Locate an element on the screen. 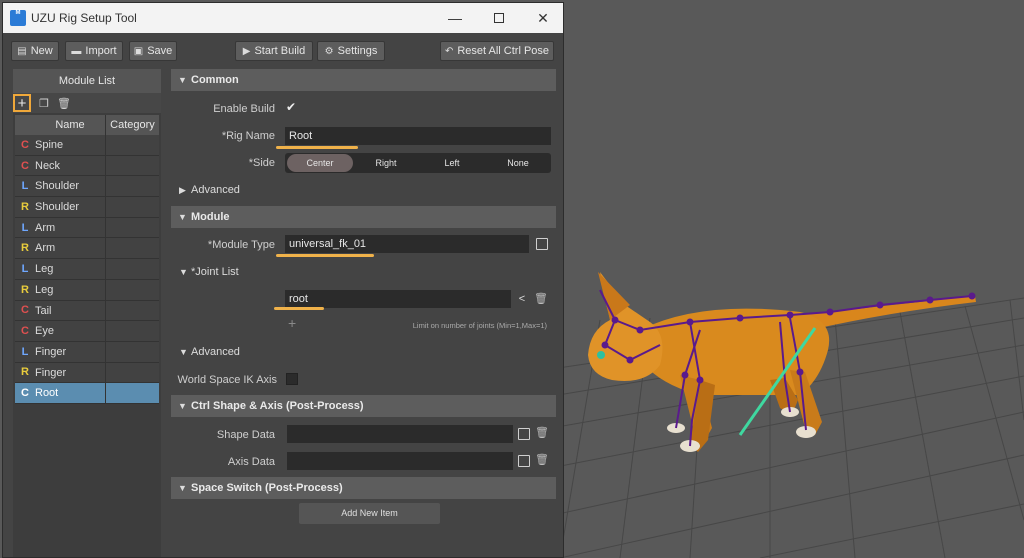 This screenshot has width=1024, height=558. side-option-center: Center is located at coordinates (320, 163).